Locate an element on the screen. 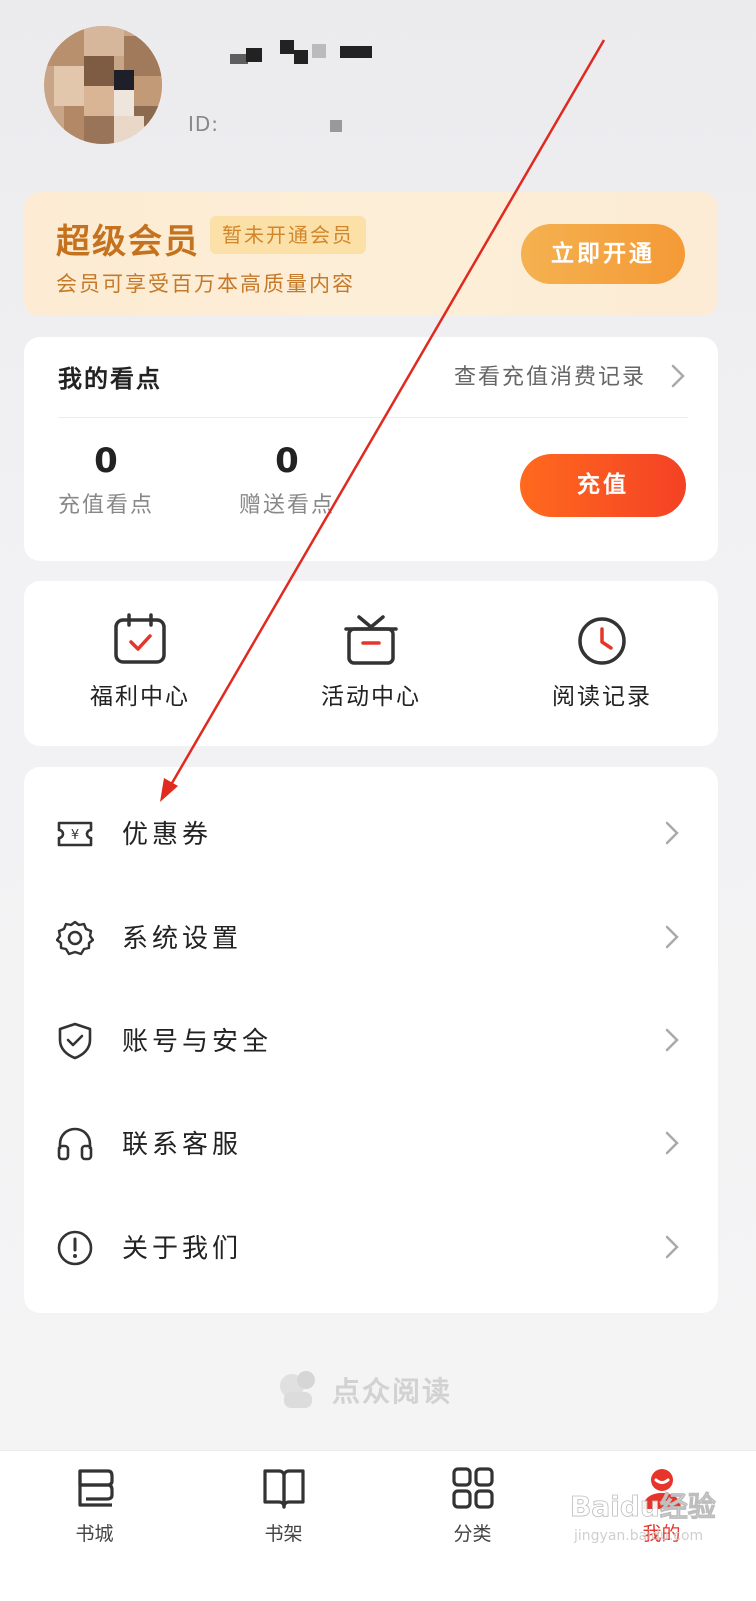  user-id-redacted is located at coordinates (336, 126).